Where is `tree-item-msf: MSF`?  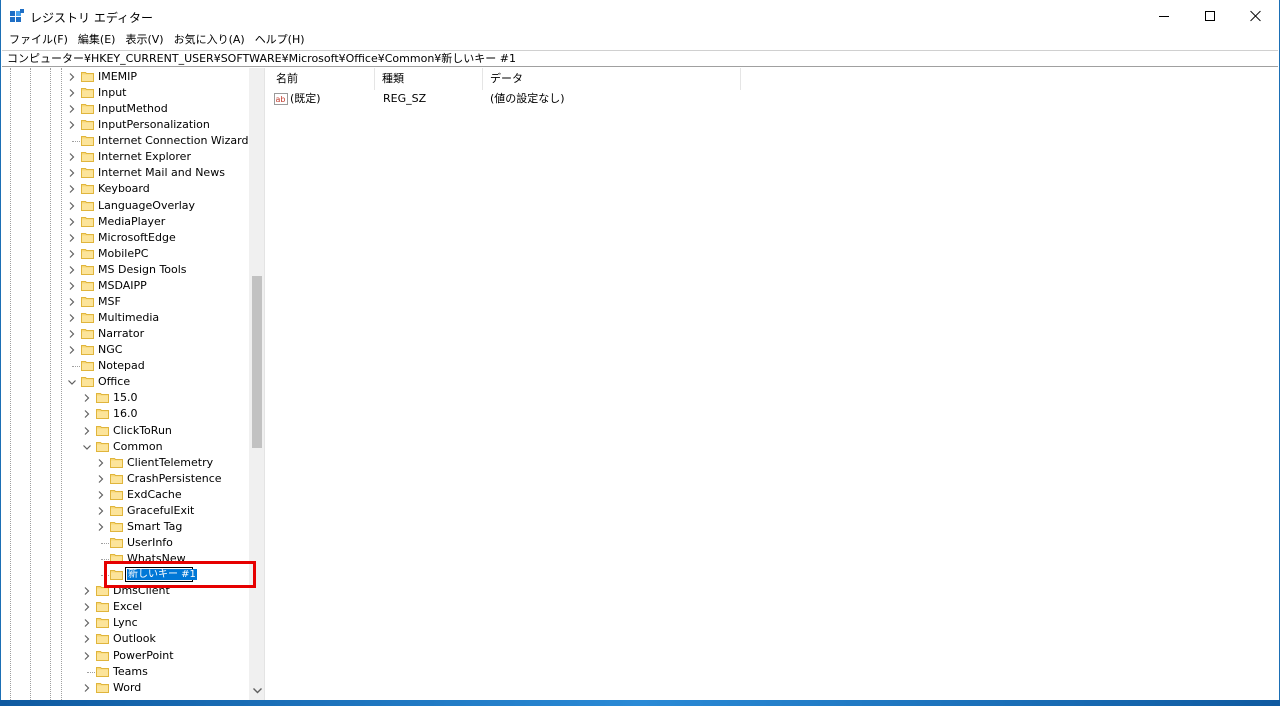 tree-item-msf: MSF is located at coordinates (125, 302).